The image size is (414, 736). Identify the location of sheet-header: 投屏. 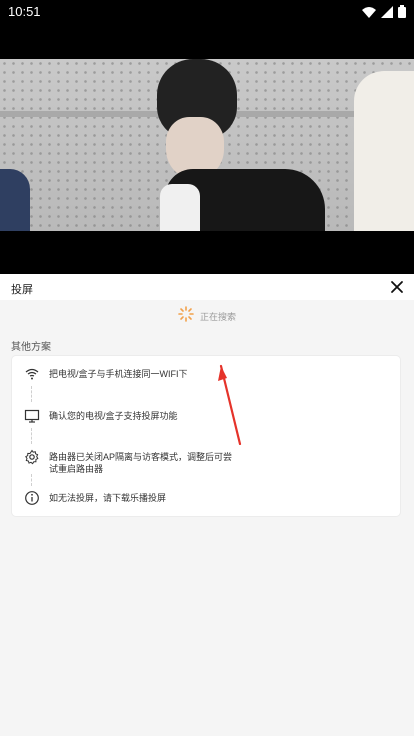
(207, 287).